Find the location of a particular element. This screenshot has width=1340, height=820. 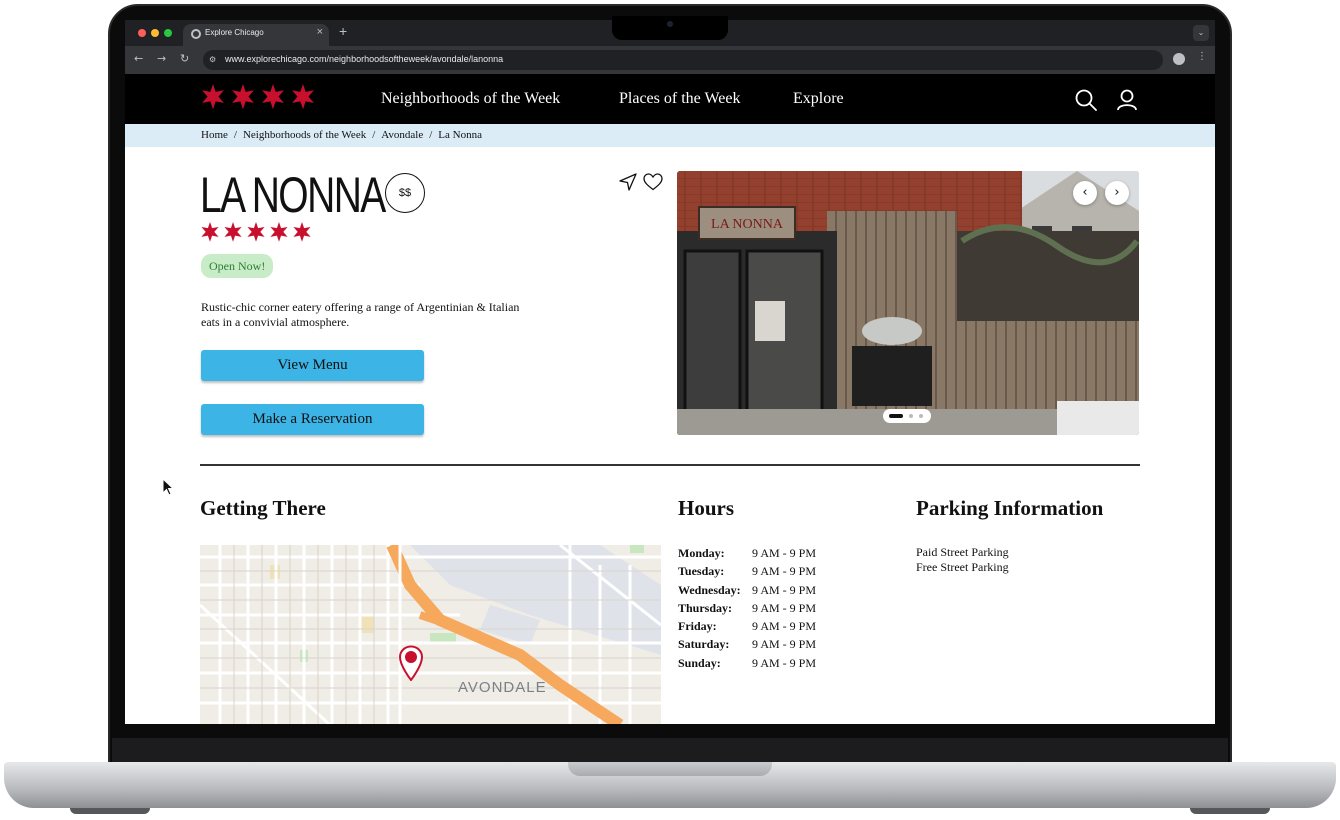

restaurant-photo-carousel: LA NONNA ‹ › is located at coordinates (908, 303).